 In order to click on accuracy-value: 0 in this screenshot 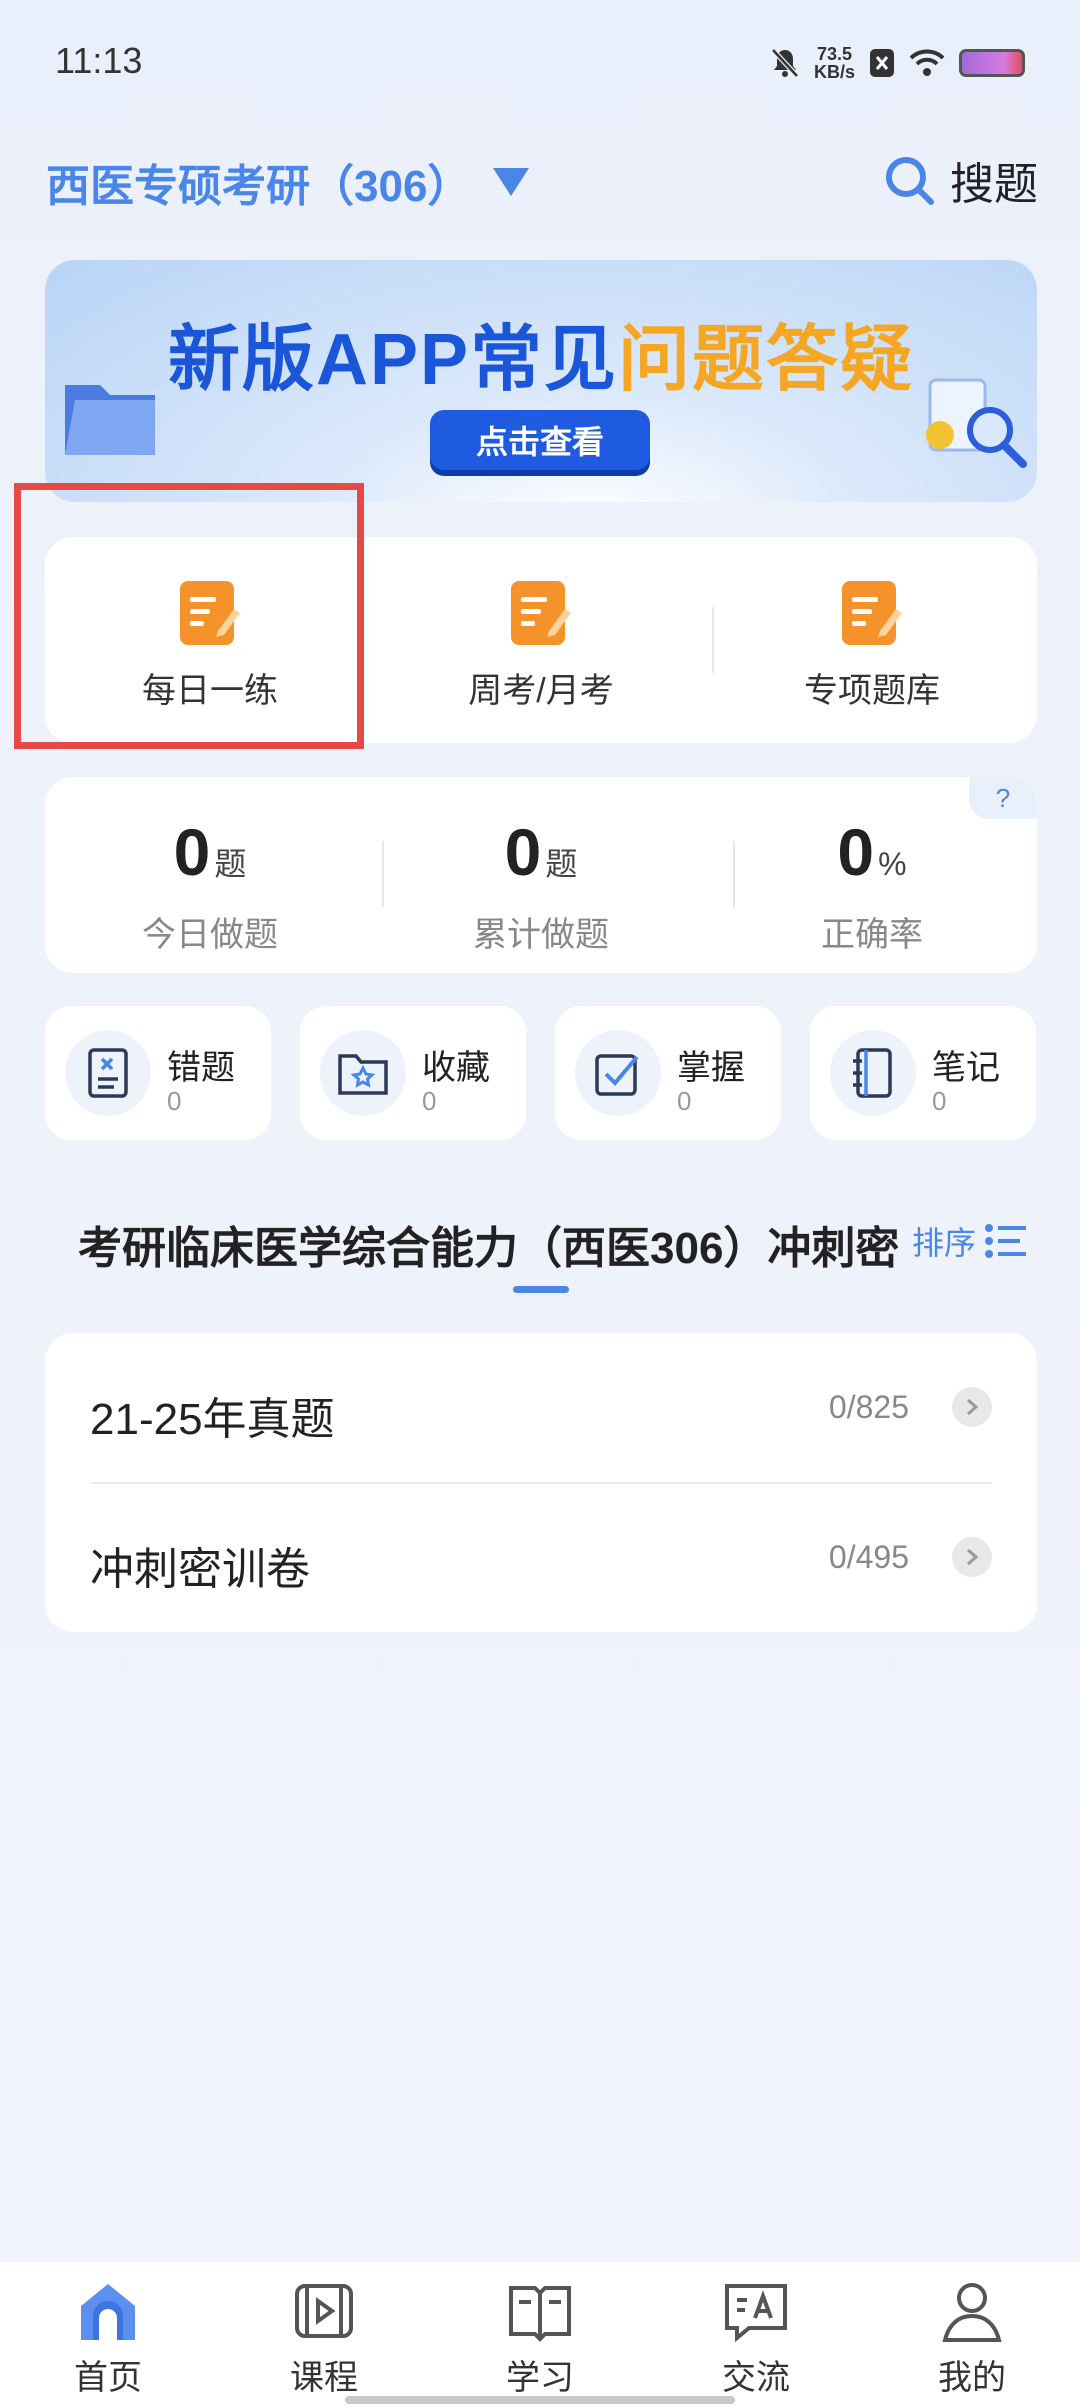, I will do `click(856, 852)`.